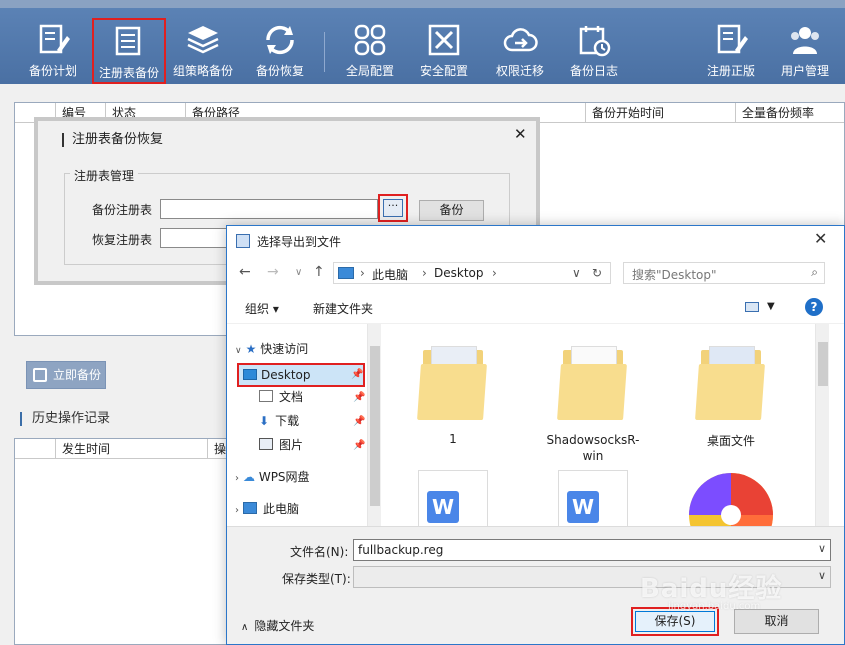 The width and height of the screenshot is (845, 645). What do you see at coordinates (459, 273) in the screenshot?
I see `breadcrumb-desktop: Desktop` at bounding box center [459, 273].